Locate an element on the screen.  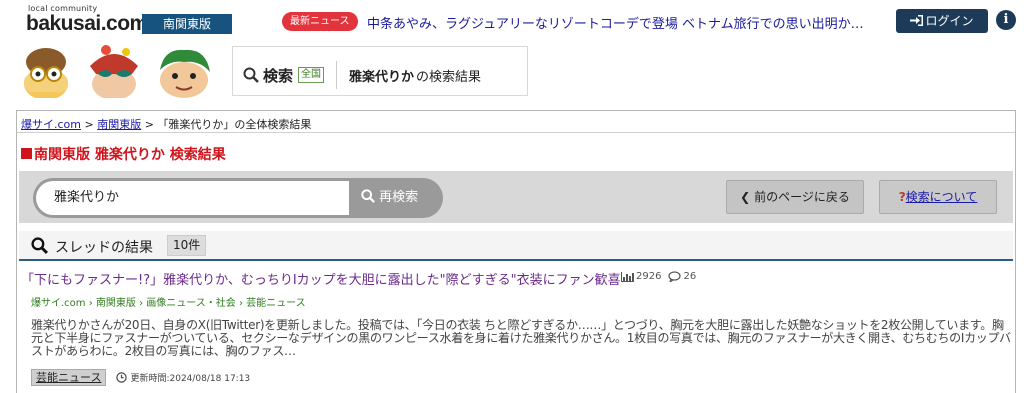
view-count: 2926 is located at coordinates (649, 276).